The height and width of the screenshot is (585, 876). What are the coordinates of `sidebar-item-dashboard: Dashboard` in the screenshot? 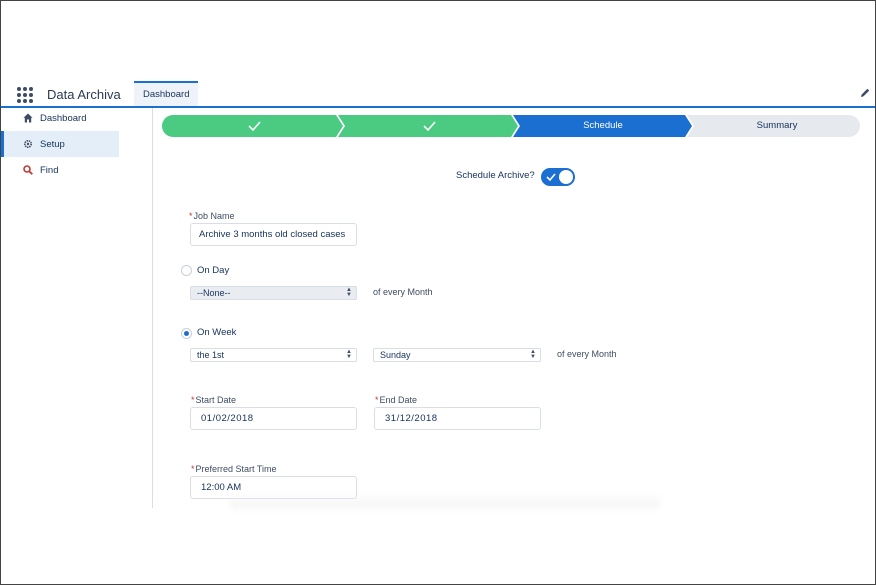 It's located at (60, 118).